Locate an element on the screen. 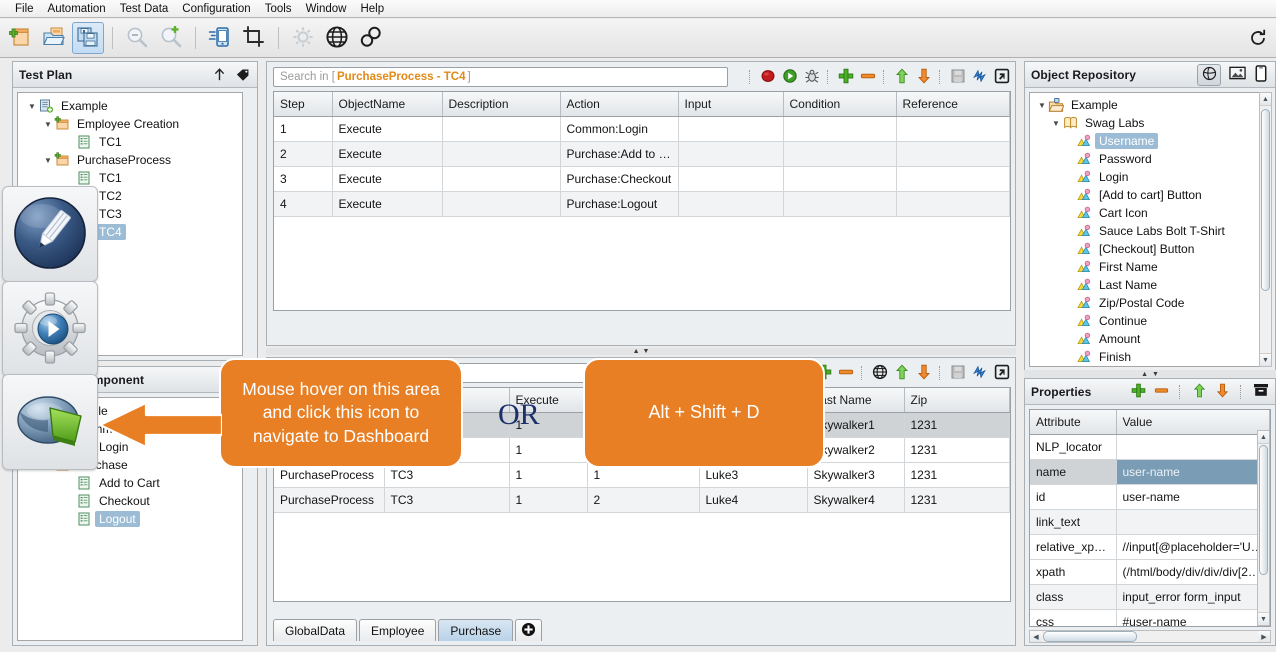 The height and width of the screenshot is (652, 1276). object-repository-scrollbar: ▲ ▼ is located at coordinates (1265, 229).